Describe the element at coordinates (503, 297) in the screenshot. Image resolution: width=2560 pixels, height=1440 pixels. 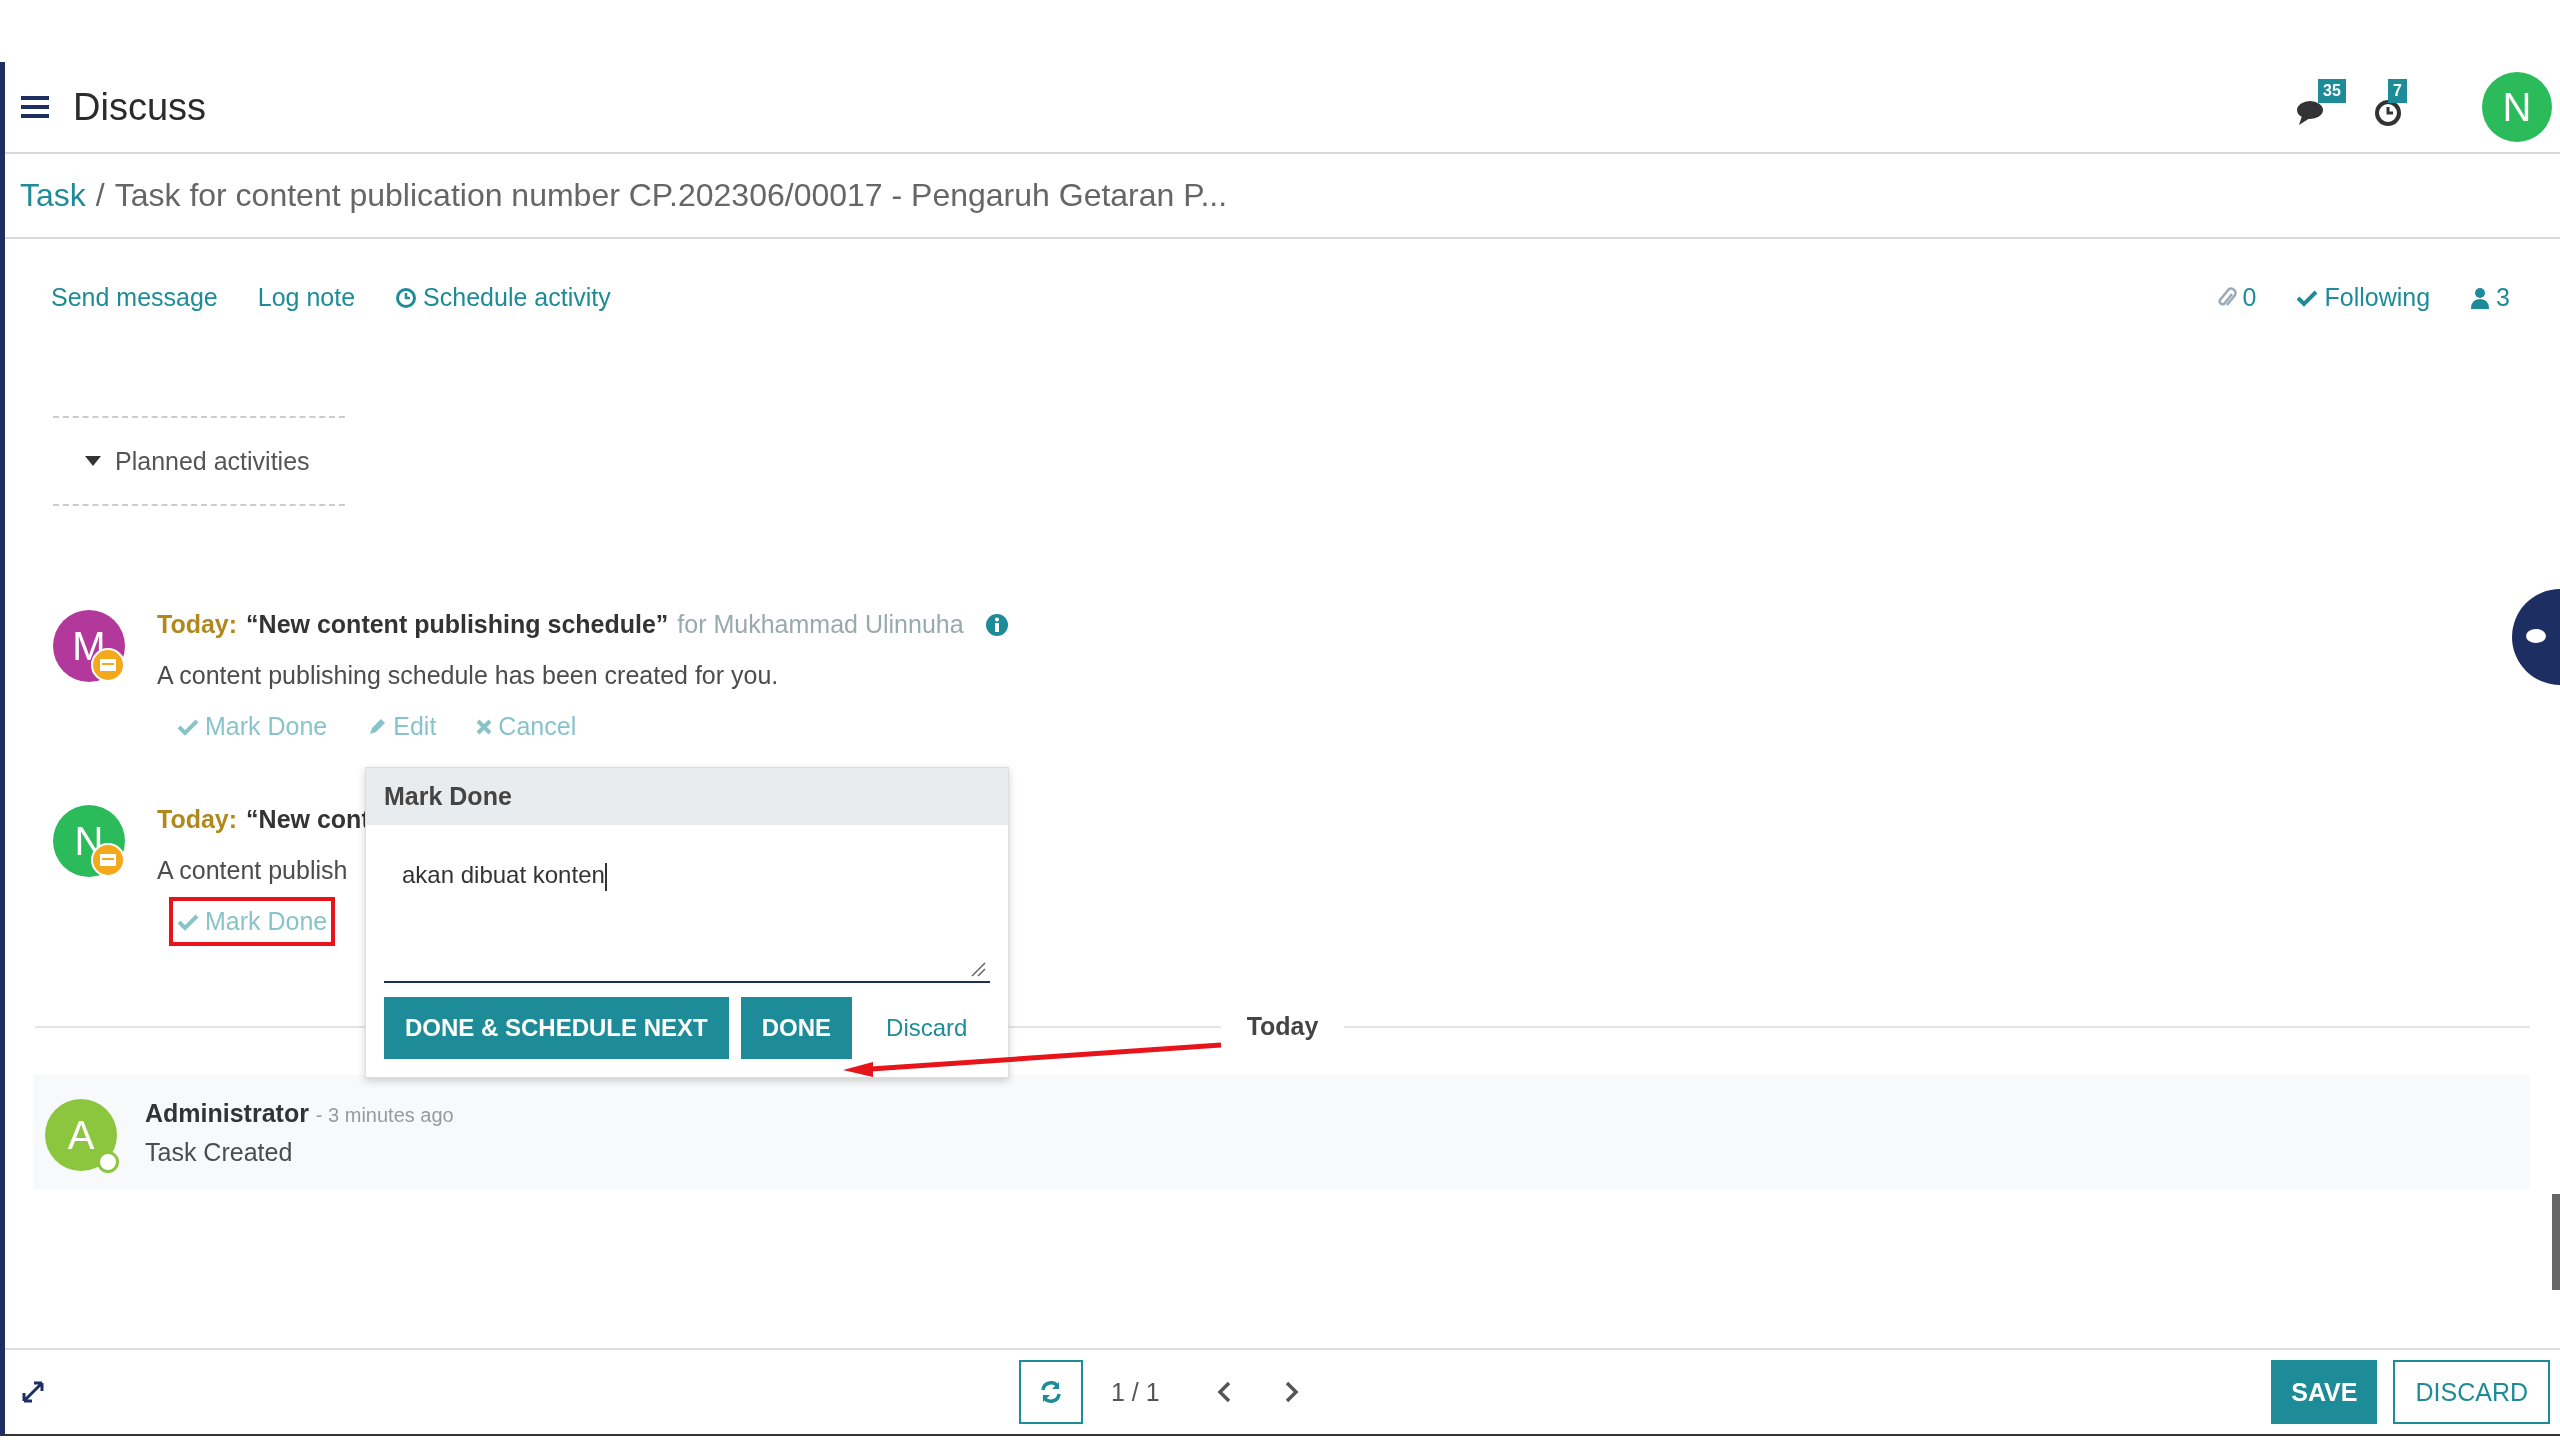
I see `chatter-action-link: Schedule activity` at that location.